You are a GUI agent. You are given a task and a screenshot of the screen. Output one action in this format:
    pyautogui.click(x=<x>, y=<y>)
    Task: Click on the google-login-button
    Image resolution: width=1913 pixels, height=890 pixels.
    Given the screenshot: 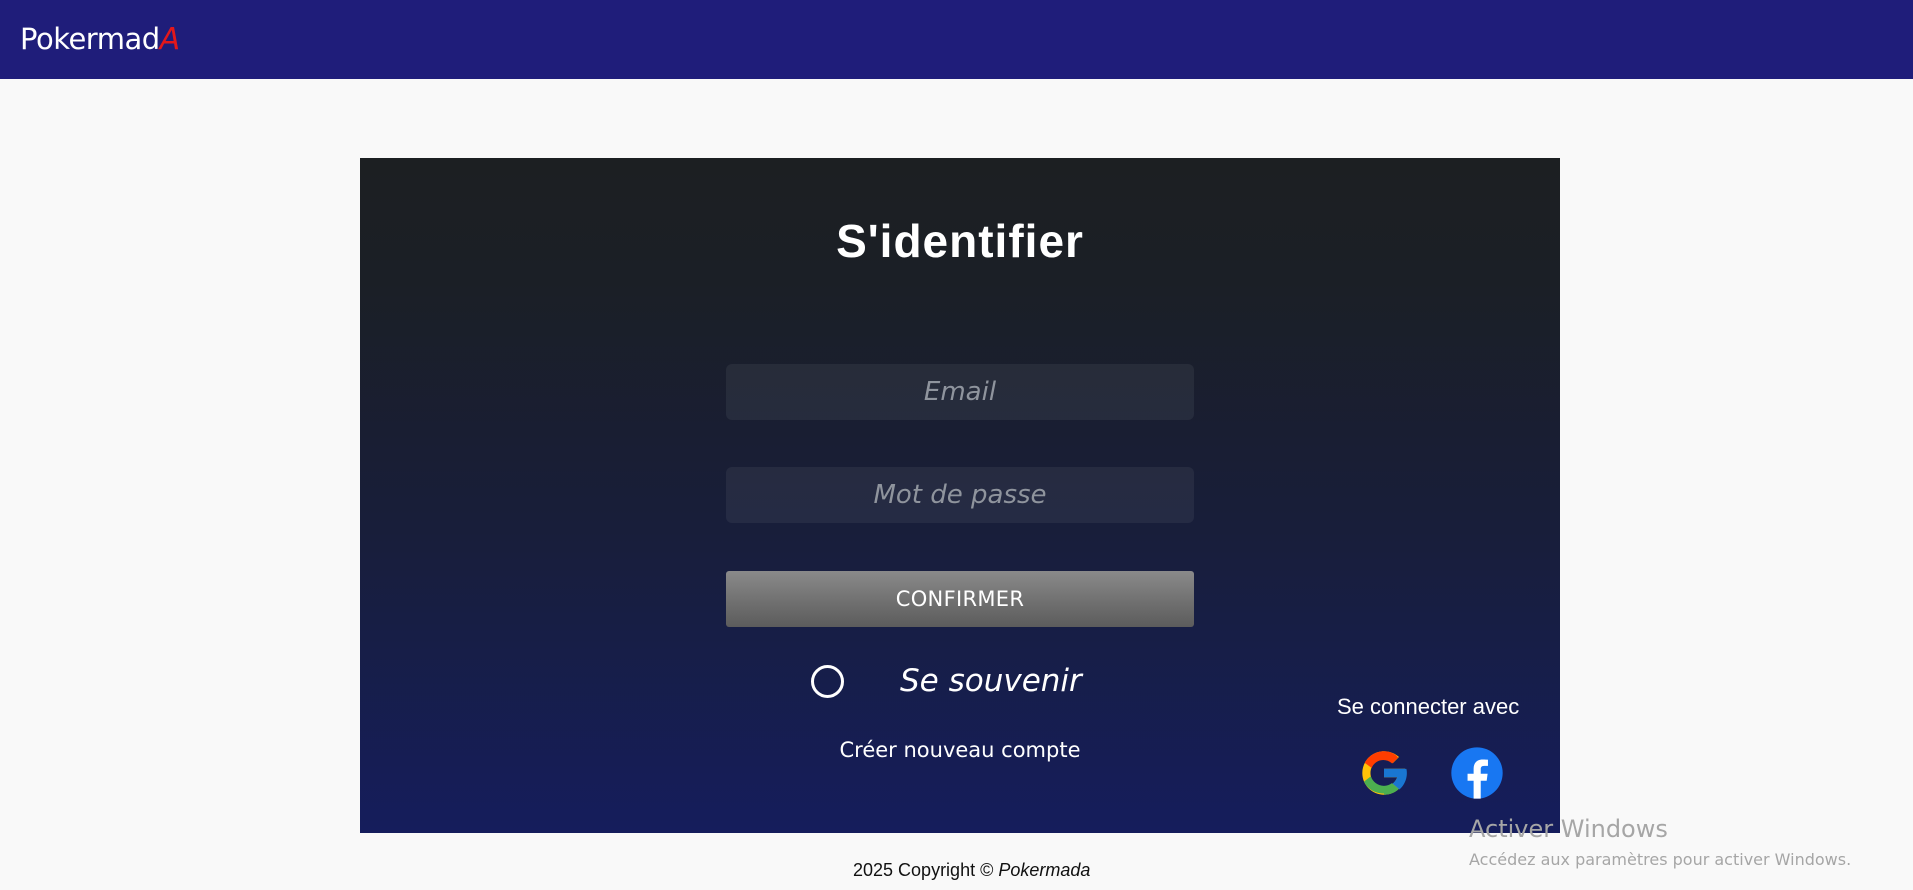 What is the action you would take?
    pyautogui.click(x=1384, y=773)
    